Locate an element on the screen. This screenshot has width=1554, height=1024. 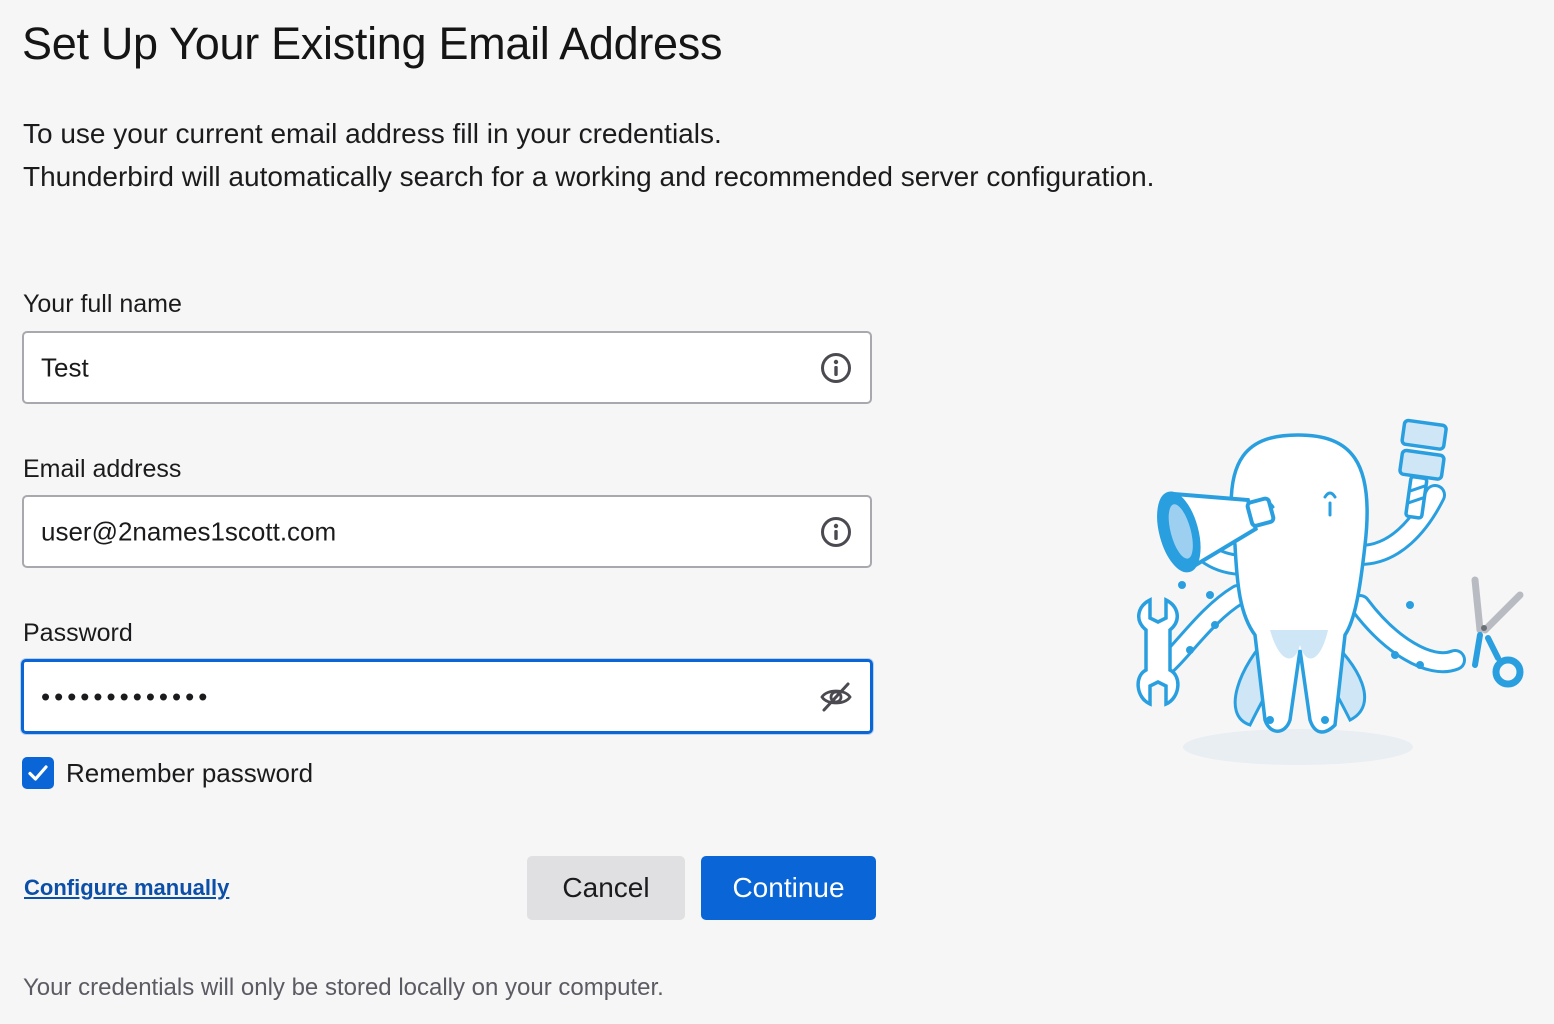
checkmark-icon is located at coordinates (38, 773).